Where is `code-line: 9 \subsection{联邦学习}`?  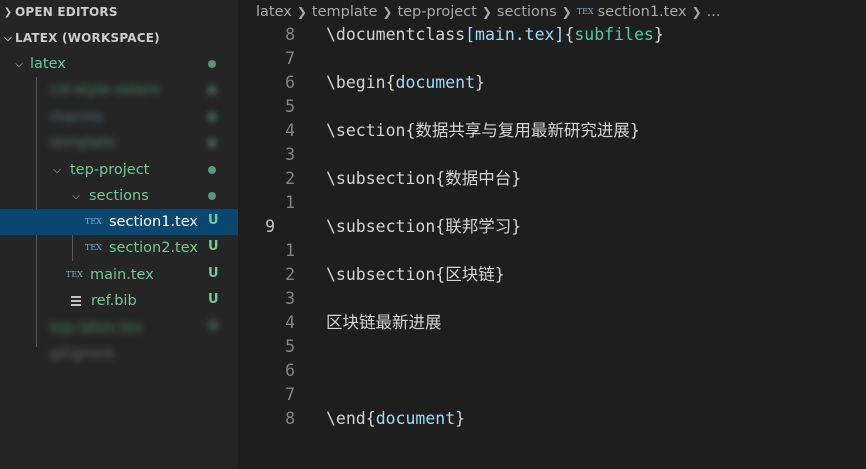
code-line: 9 \subsection{联邦学习} is located at coordinates (552, 227).